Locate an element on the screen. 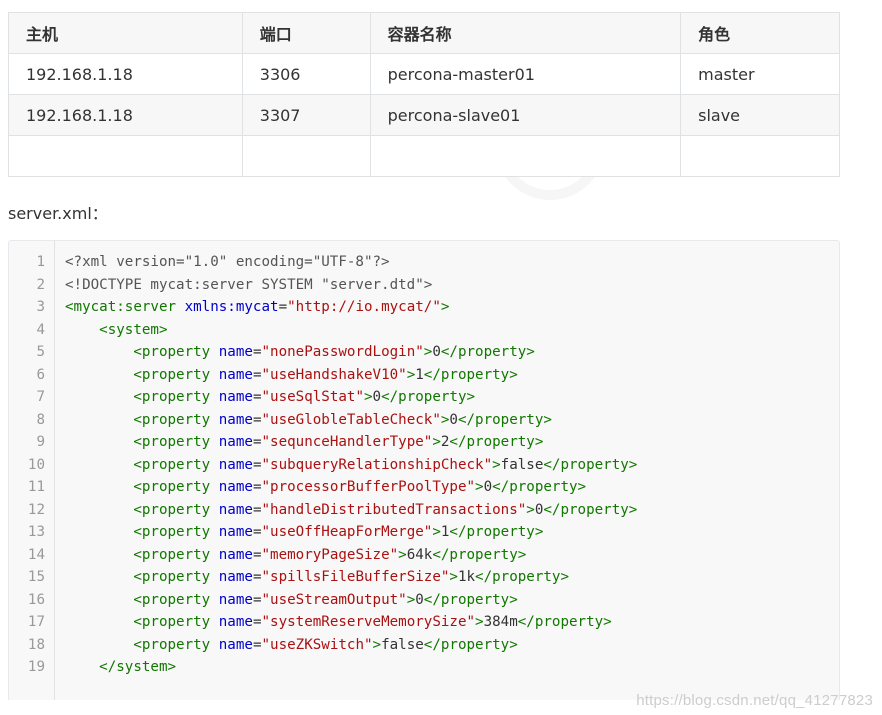 The width and height of the screenshot is (882, 715). header-role: 角色 is located at coordinates (760, 33).